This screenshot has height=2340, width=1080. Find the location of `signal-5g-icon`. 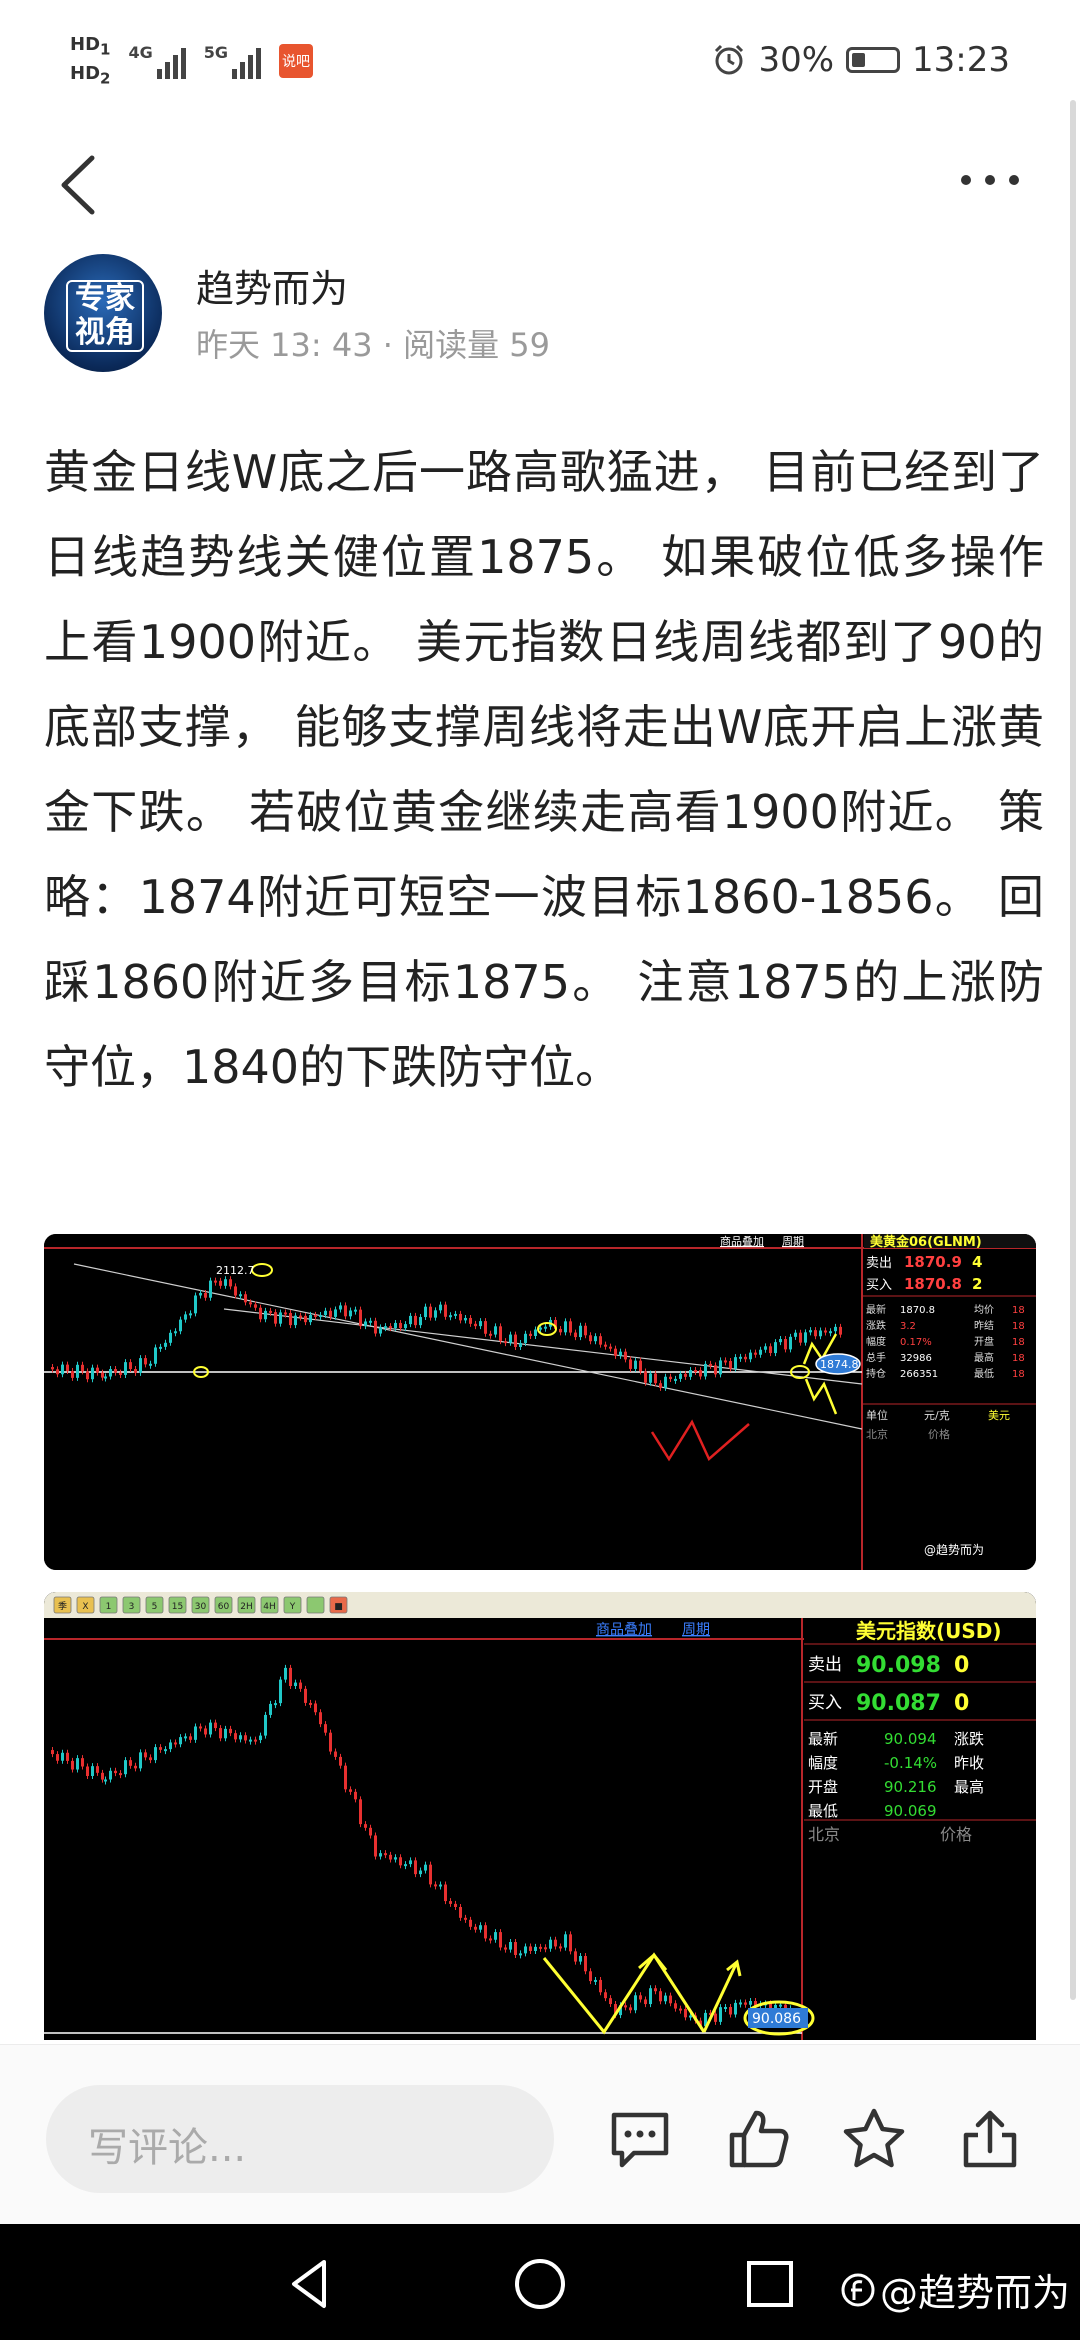

signal-5g-icon is located at coordinates (246, 61).